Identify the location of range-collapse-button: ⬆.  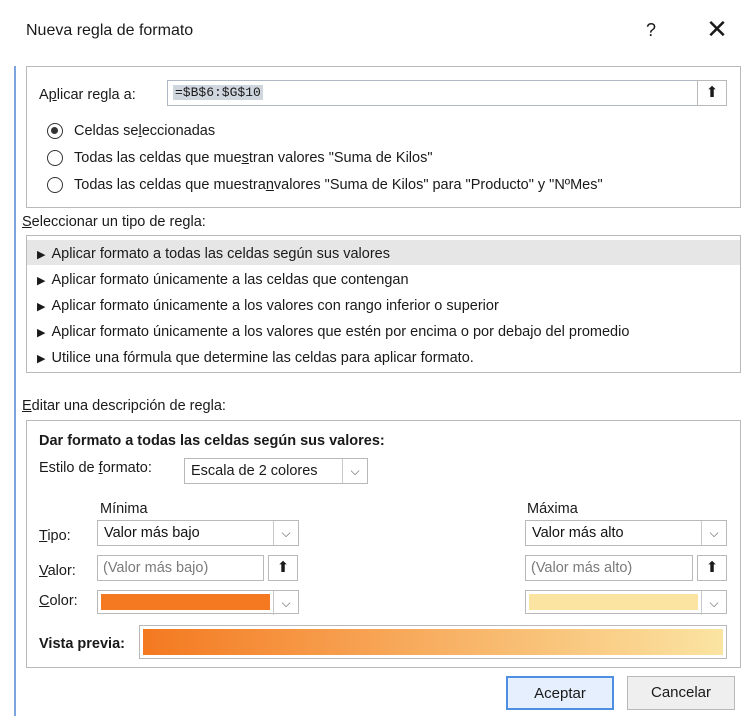
(712, 93).